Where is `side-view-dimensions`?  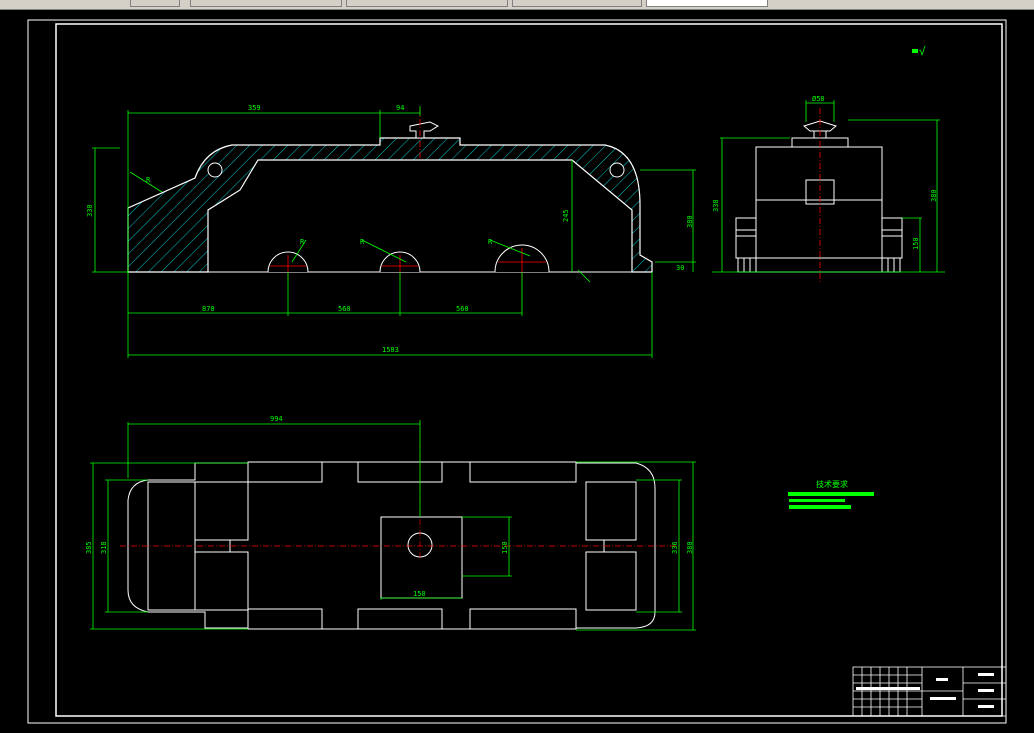 side-view-dimensions is located at coordinates (828, 186).